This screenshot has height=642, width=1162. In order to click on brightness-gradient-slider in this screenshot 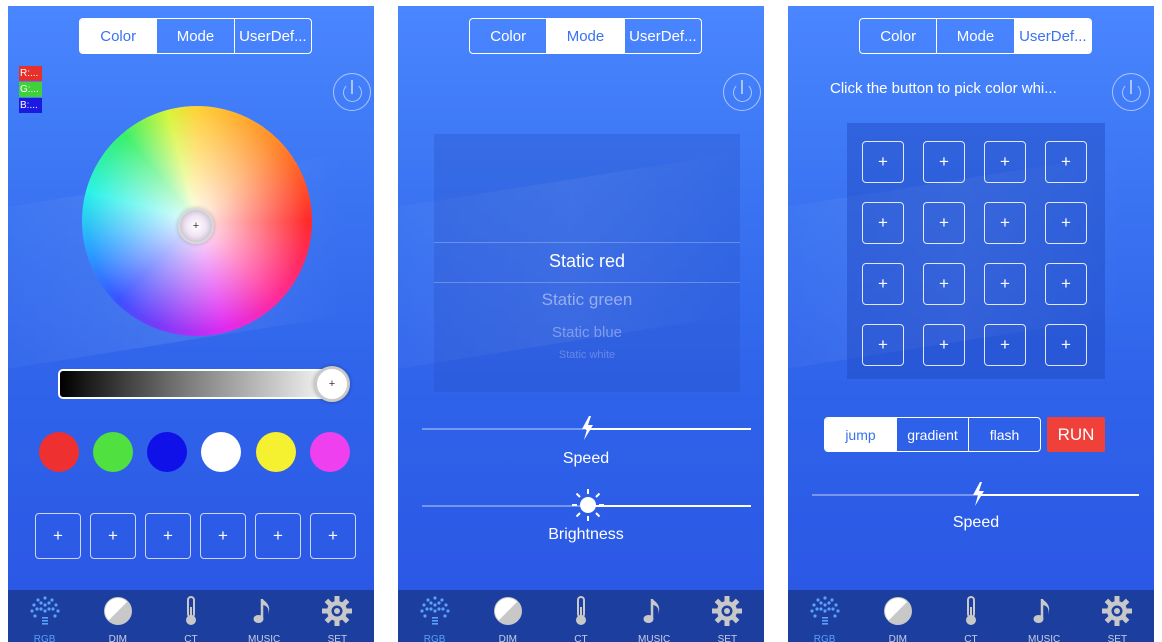, I will do `click(199, 384)`.